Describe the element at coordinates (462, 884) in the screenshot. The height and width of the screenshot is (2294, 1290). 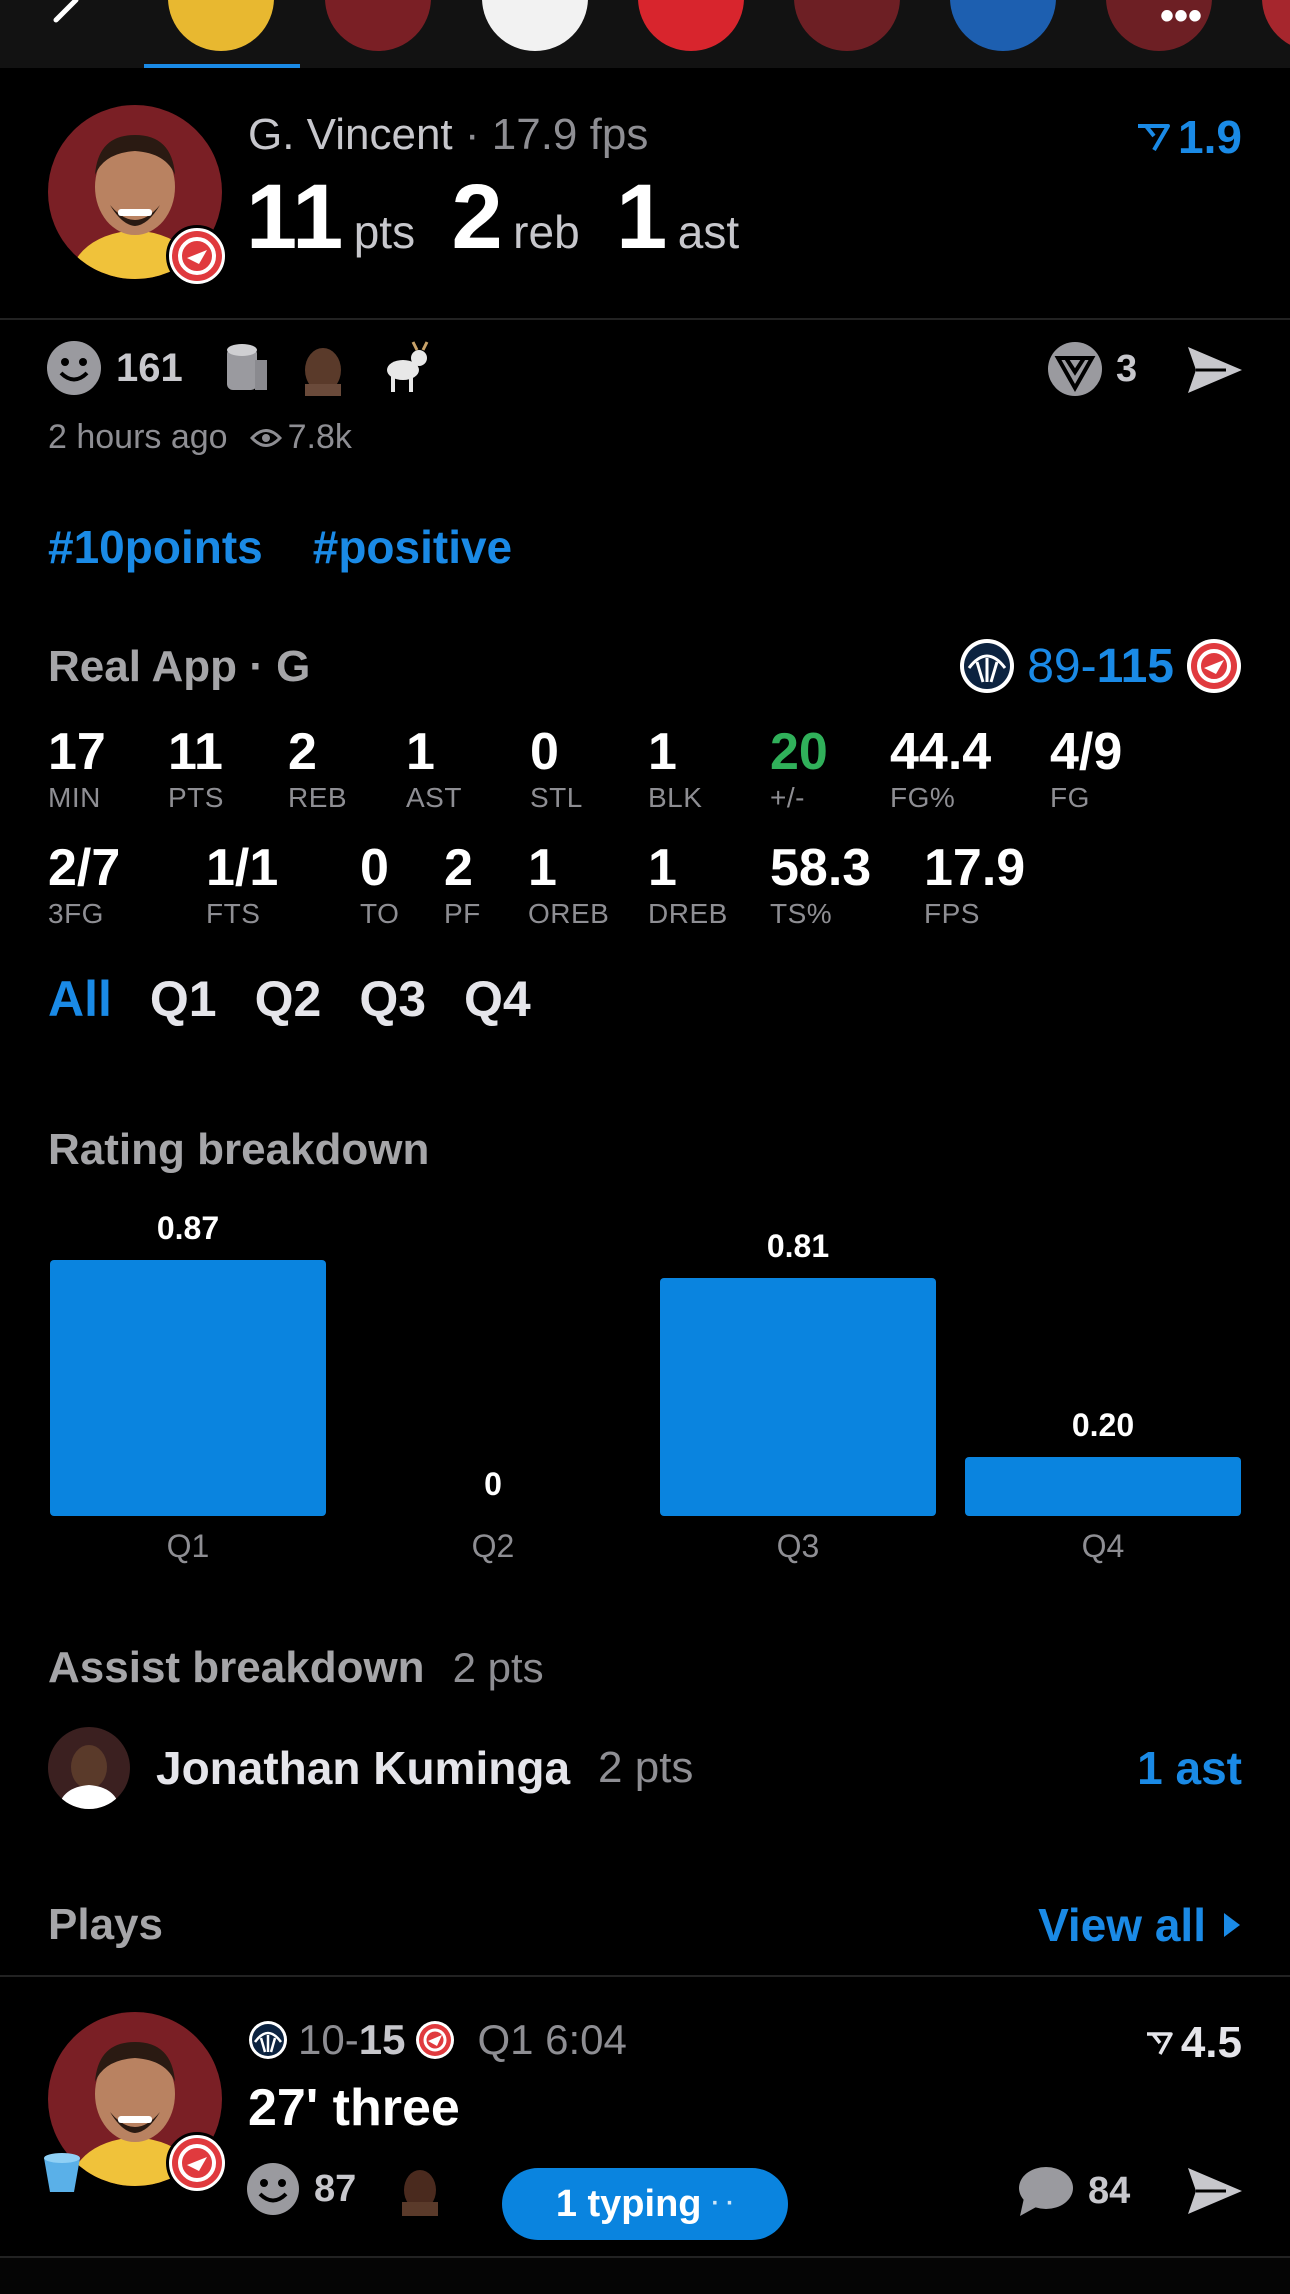
I see `stat-cell: 2 PF` at that location.